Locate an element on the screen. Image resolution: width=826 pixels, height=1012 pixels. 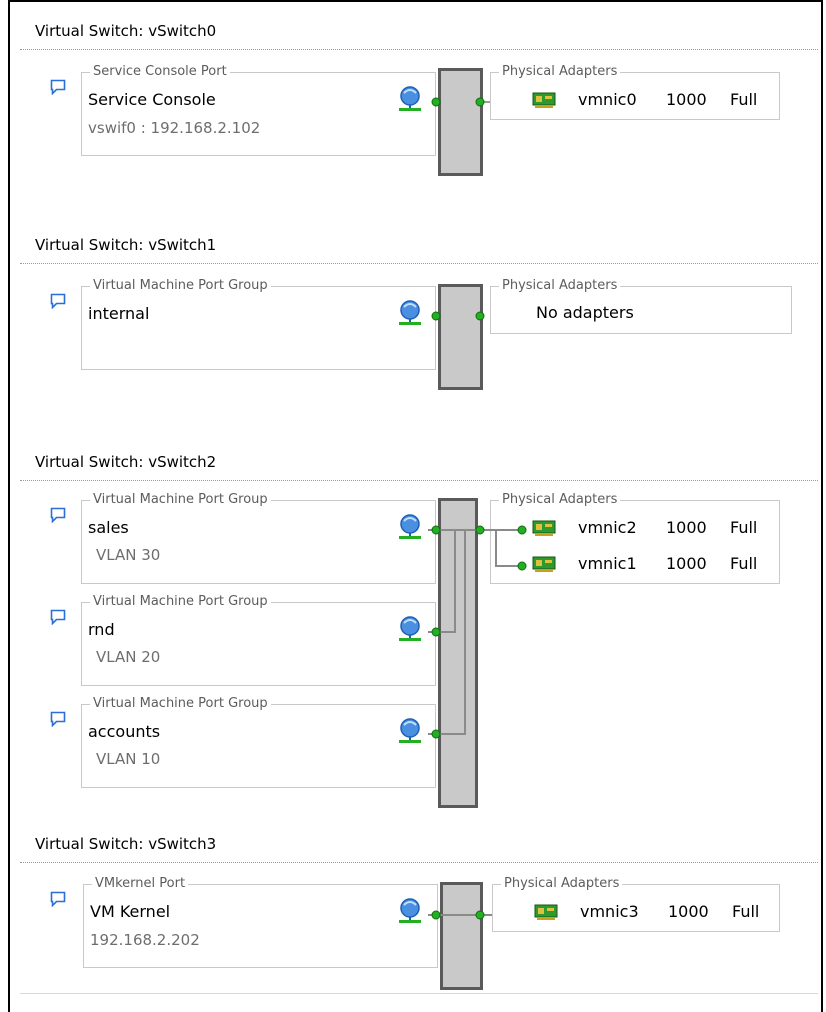
vswitch3-title: Virtual Switch: vSwitch3 is located at coordinates (126, 844).